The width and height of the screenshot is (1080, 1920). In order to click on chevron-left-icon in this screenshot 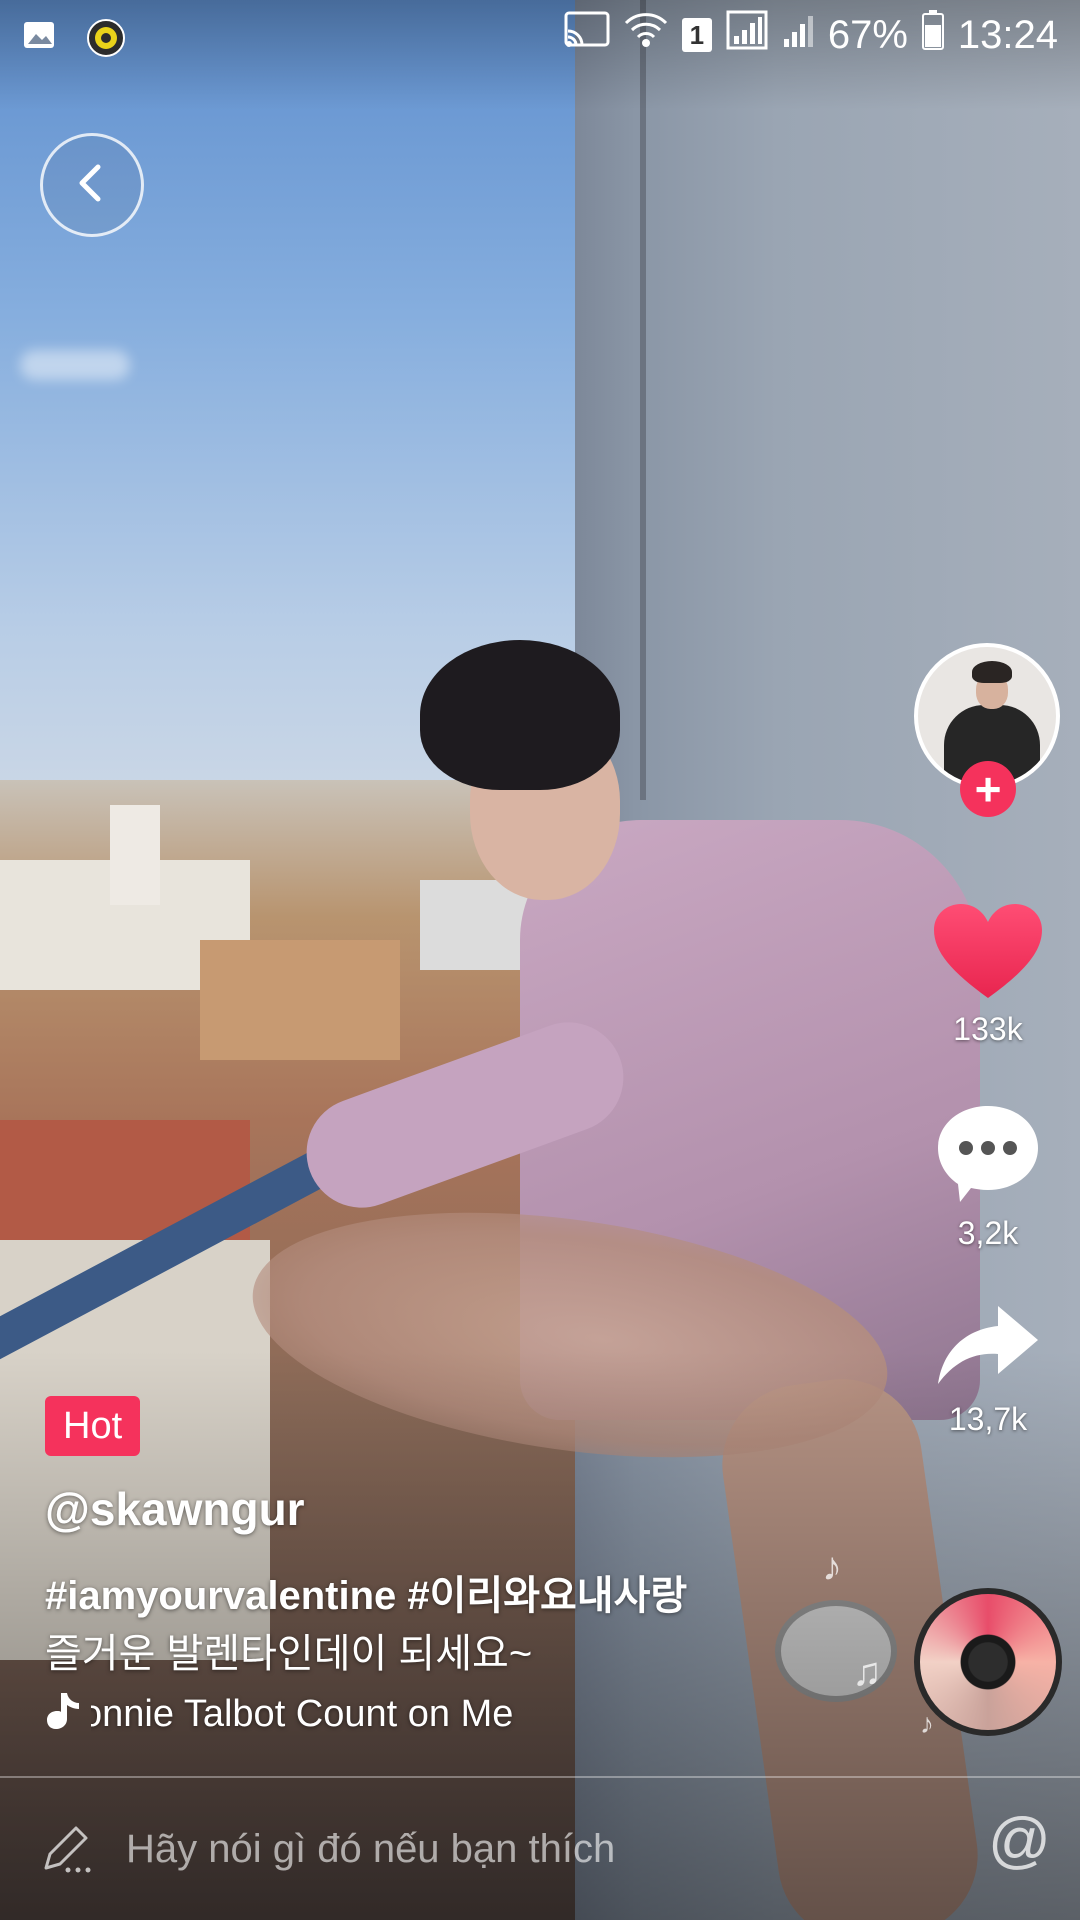, I will do `click(92, 185)`.